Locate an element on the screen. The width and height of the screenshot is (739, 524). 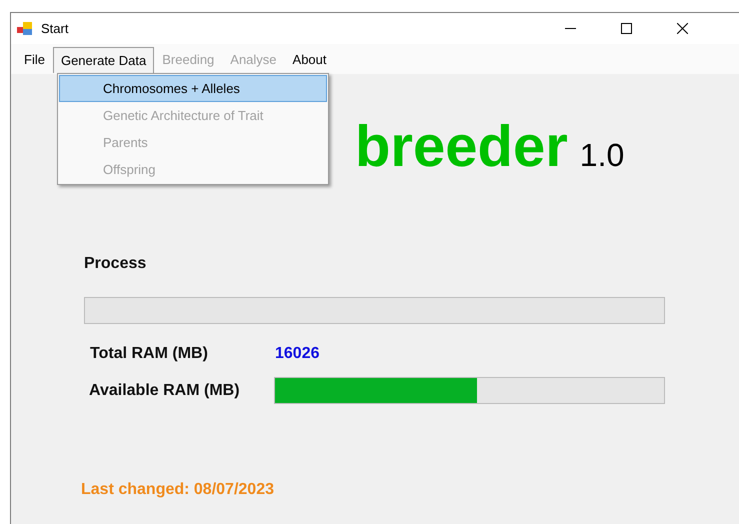
maximize-icon is located at coordinates (626, 28).